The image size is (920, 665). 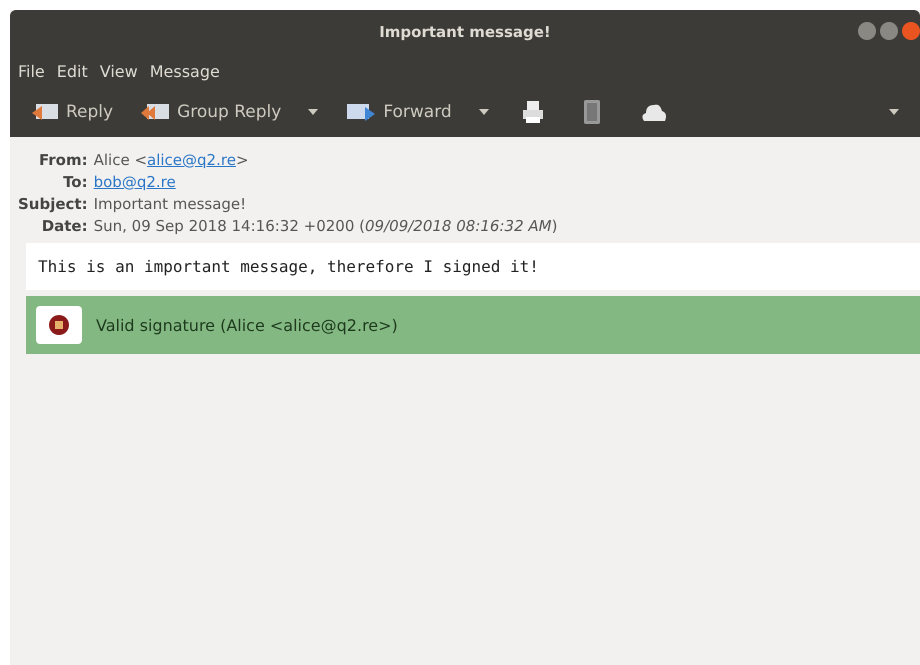 What do you see at coordinates (867, 31) in the screenshot?
I see `minimize-button` at bounding box center [867, 31].